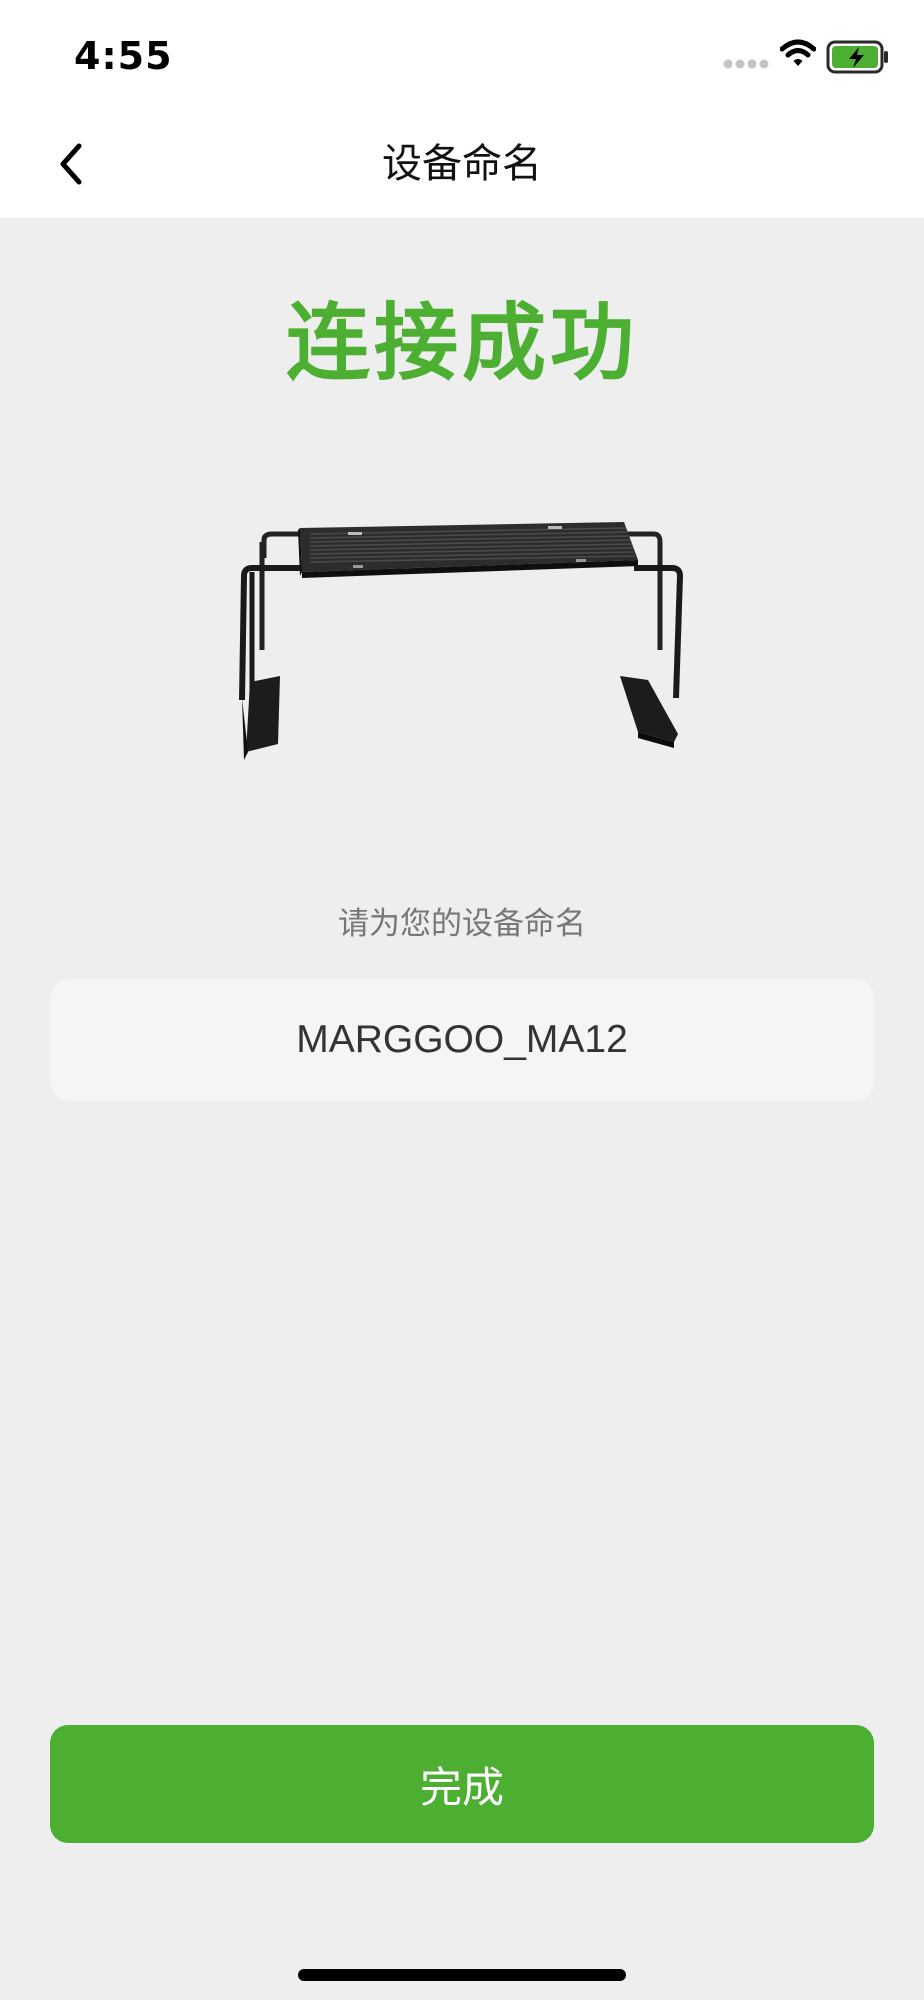 Image resolution: width=924 pixels, height=2000 pixels. I want to click on success-title: 连接成功, so click(461, 343).